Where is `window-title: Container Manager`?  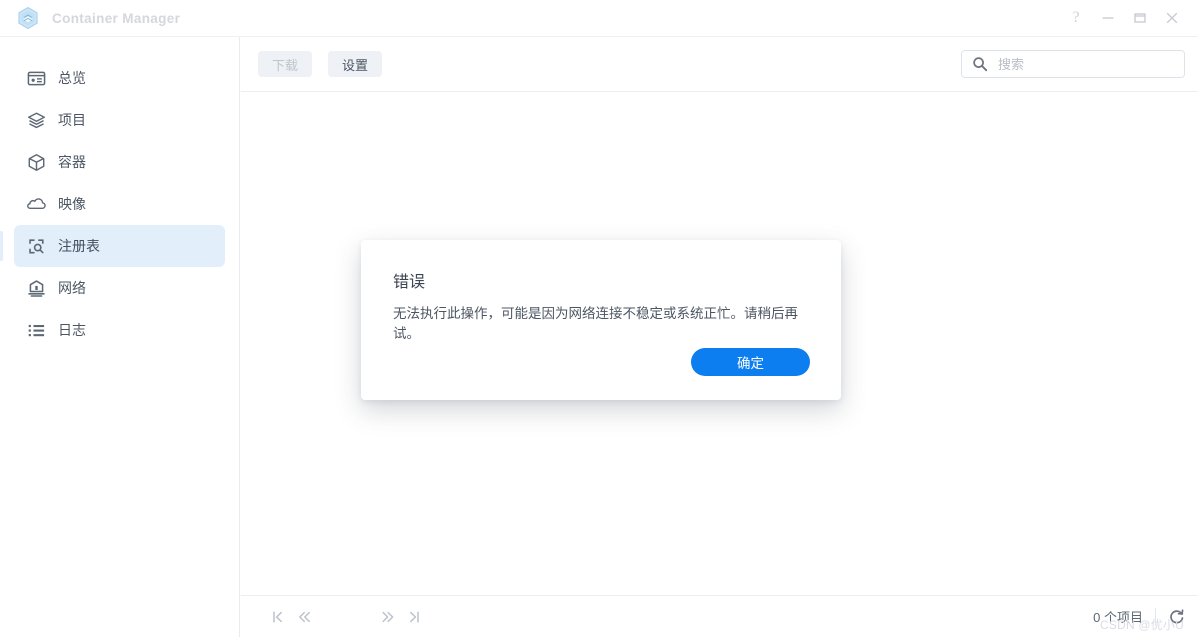 window-title: Container Manager is located at coordinates (116, 18).